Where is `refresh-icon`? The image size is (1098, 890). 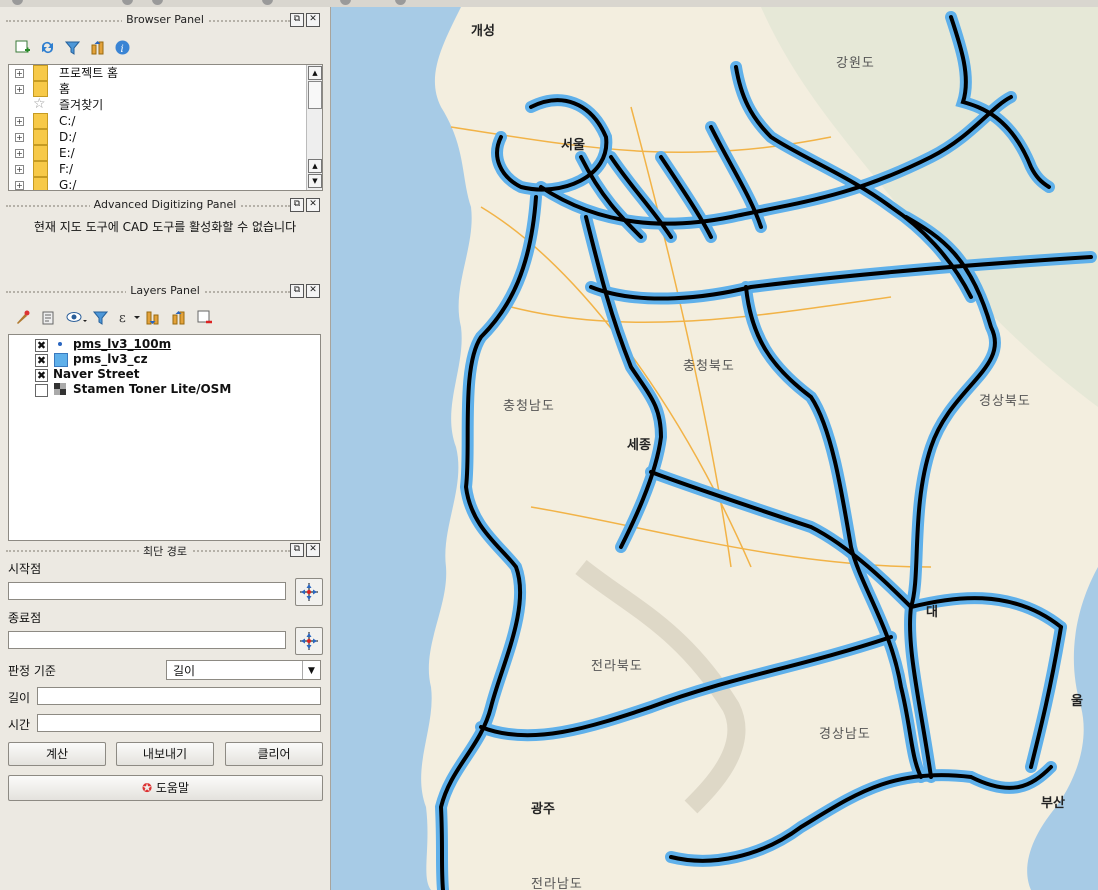
refresh-icon is located at coordinates (47, 47).